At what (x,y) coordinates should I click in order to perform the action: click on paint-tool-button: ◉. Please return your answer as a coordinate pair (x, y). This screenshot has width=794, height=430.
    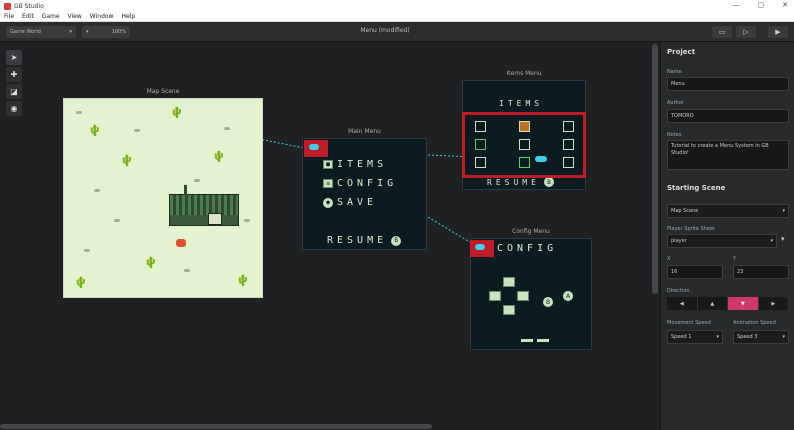
    Looking at the image, I should click on (14, 108).